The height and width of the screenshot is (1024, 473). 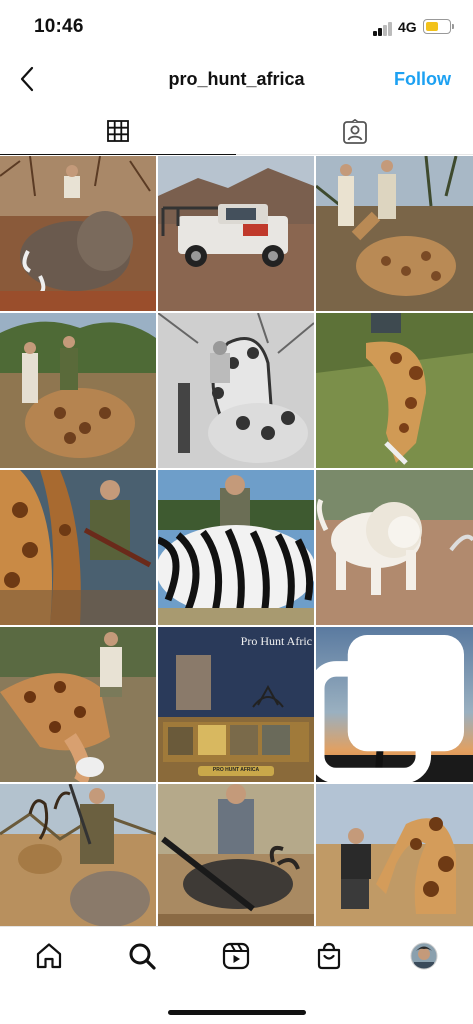 I want to click on home-indicator, so click(x=237, y=1012).